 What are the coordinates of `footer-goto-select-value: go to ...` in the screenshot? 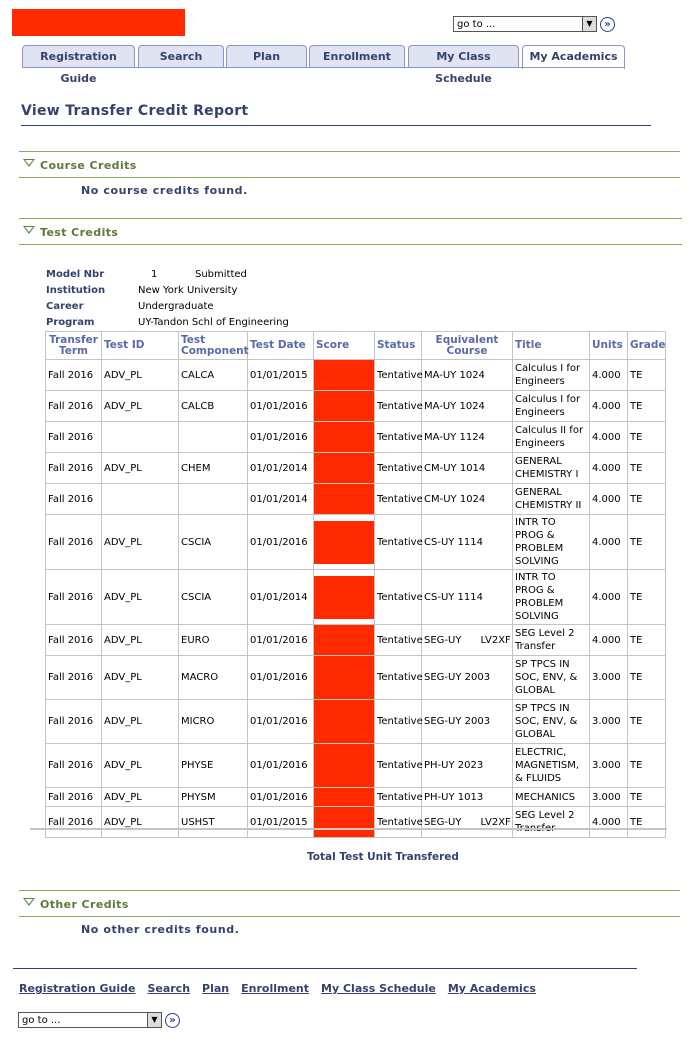 It's located at (41, 1020).